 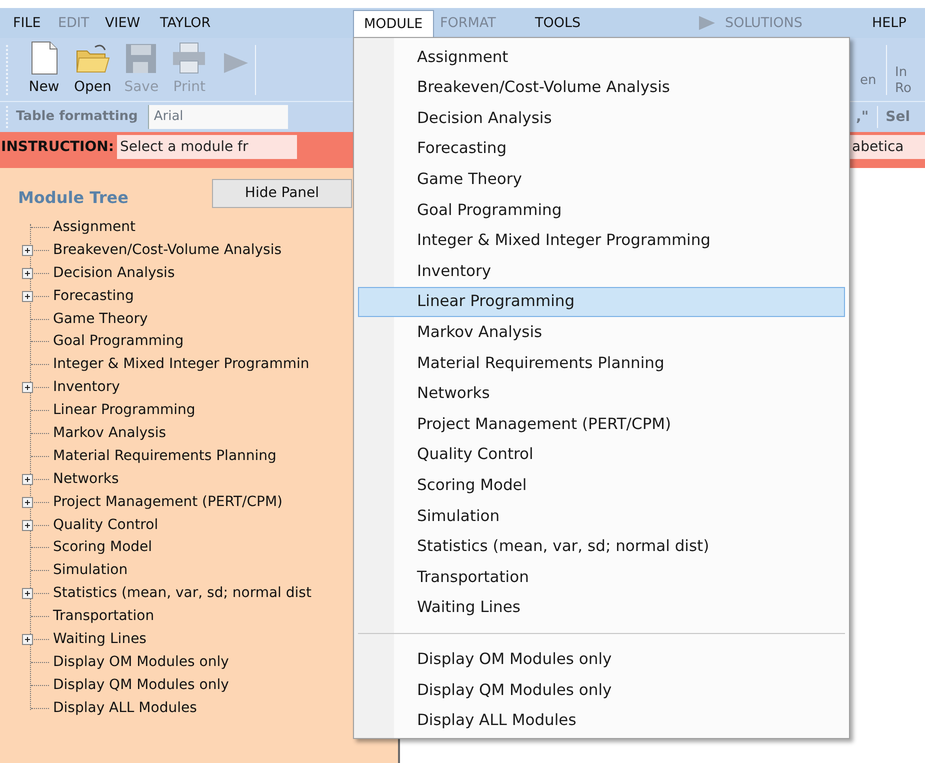 I want to click on toolbar-label: Ro, so click(x=903, y=88).